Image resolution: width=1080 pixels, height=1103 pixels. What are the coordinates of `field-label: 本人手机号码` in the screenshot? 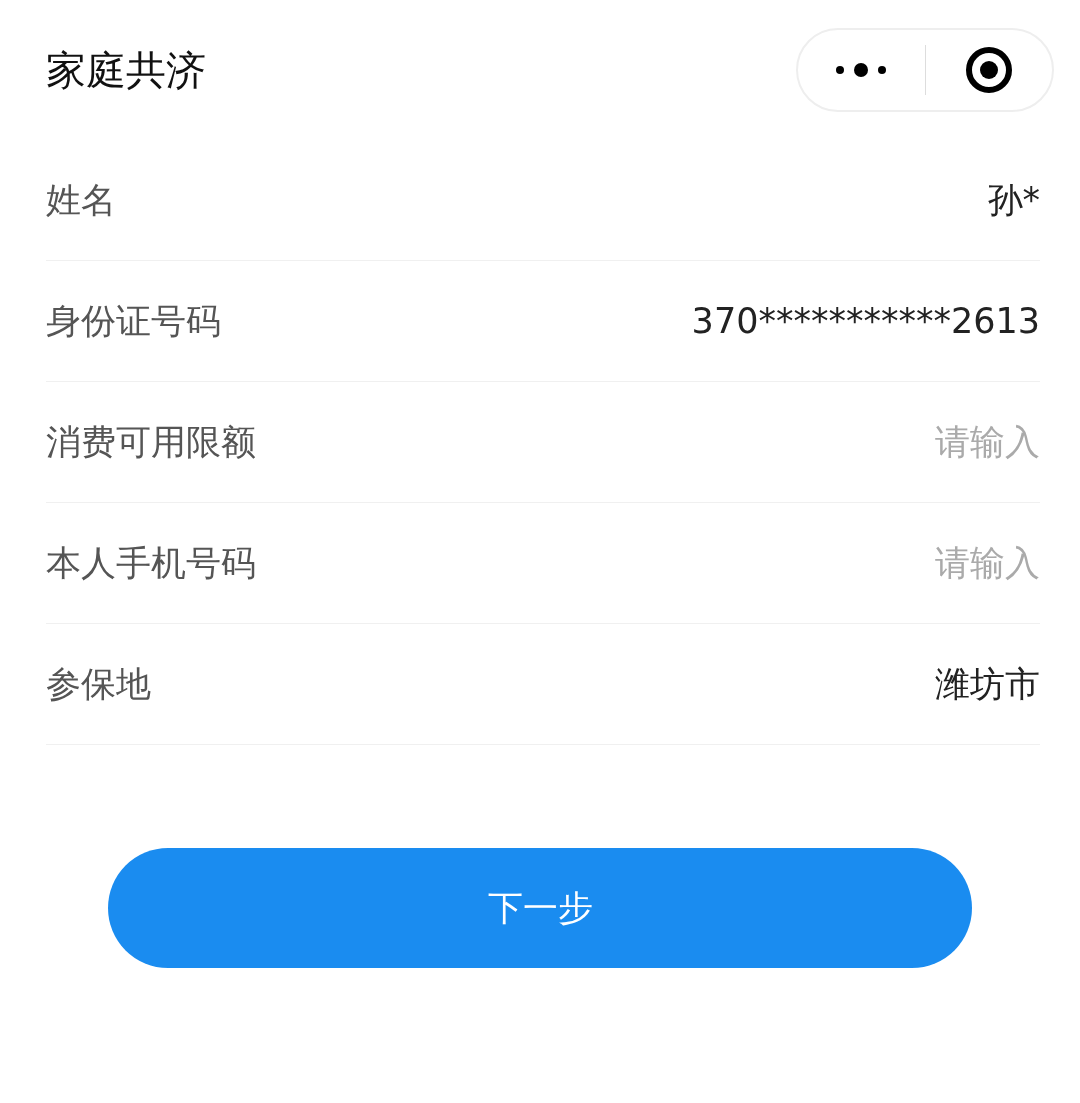 It's located at (151, 563).